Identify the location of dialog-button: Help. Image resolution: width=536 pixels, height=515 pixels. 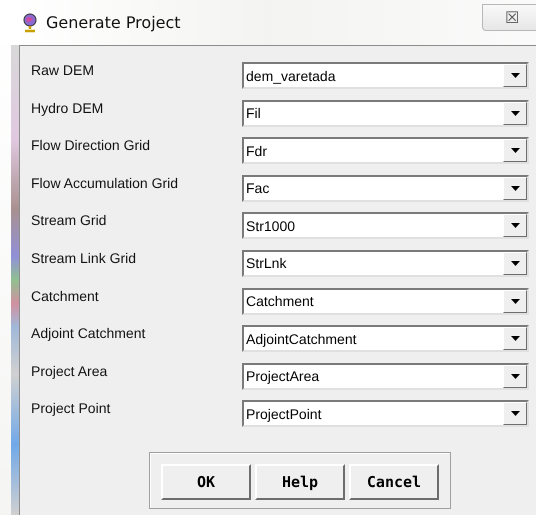
(300, 482).